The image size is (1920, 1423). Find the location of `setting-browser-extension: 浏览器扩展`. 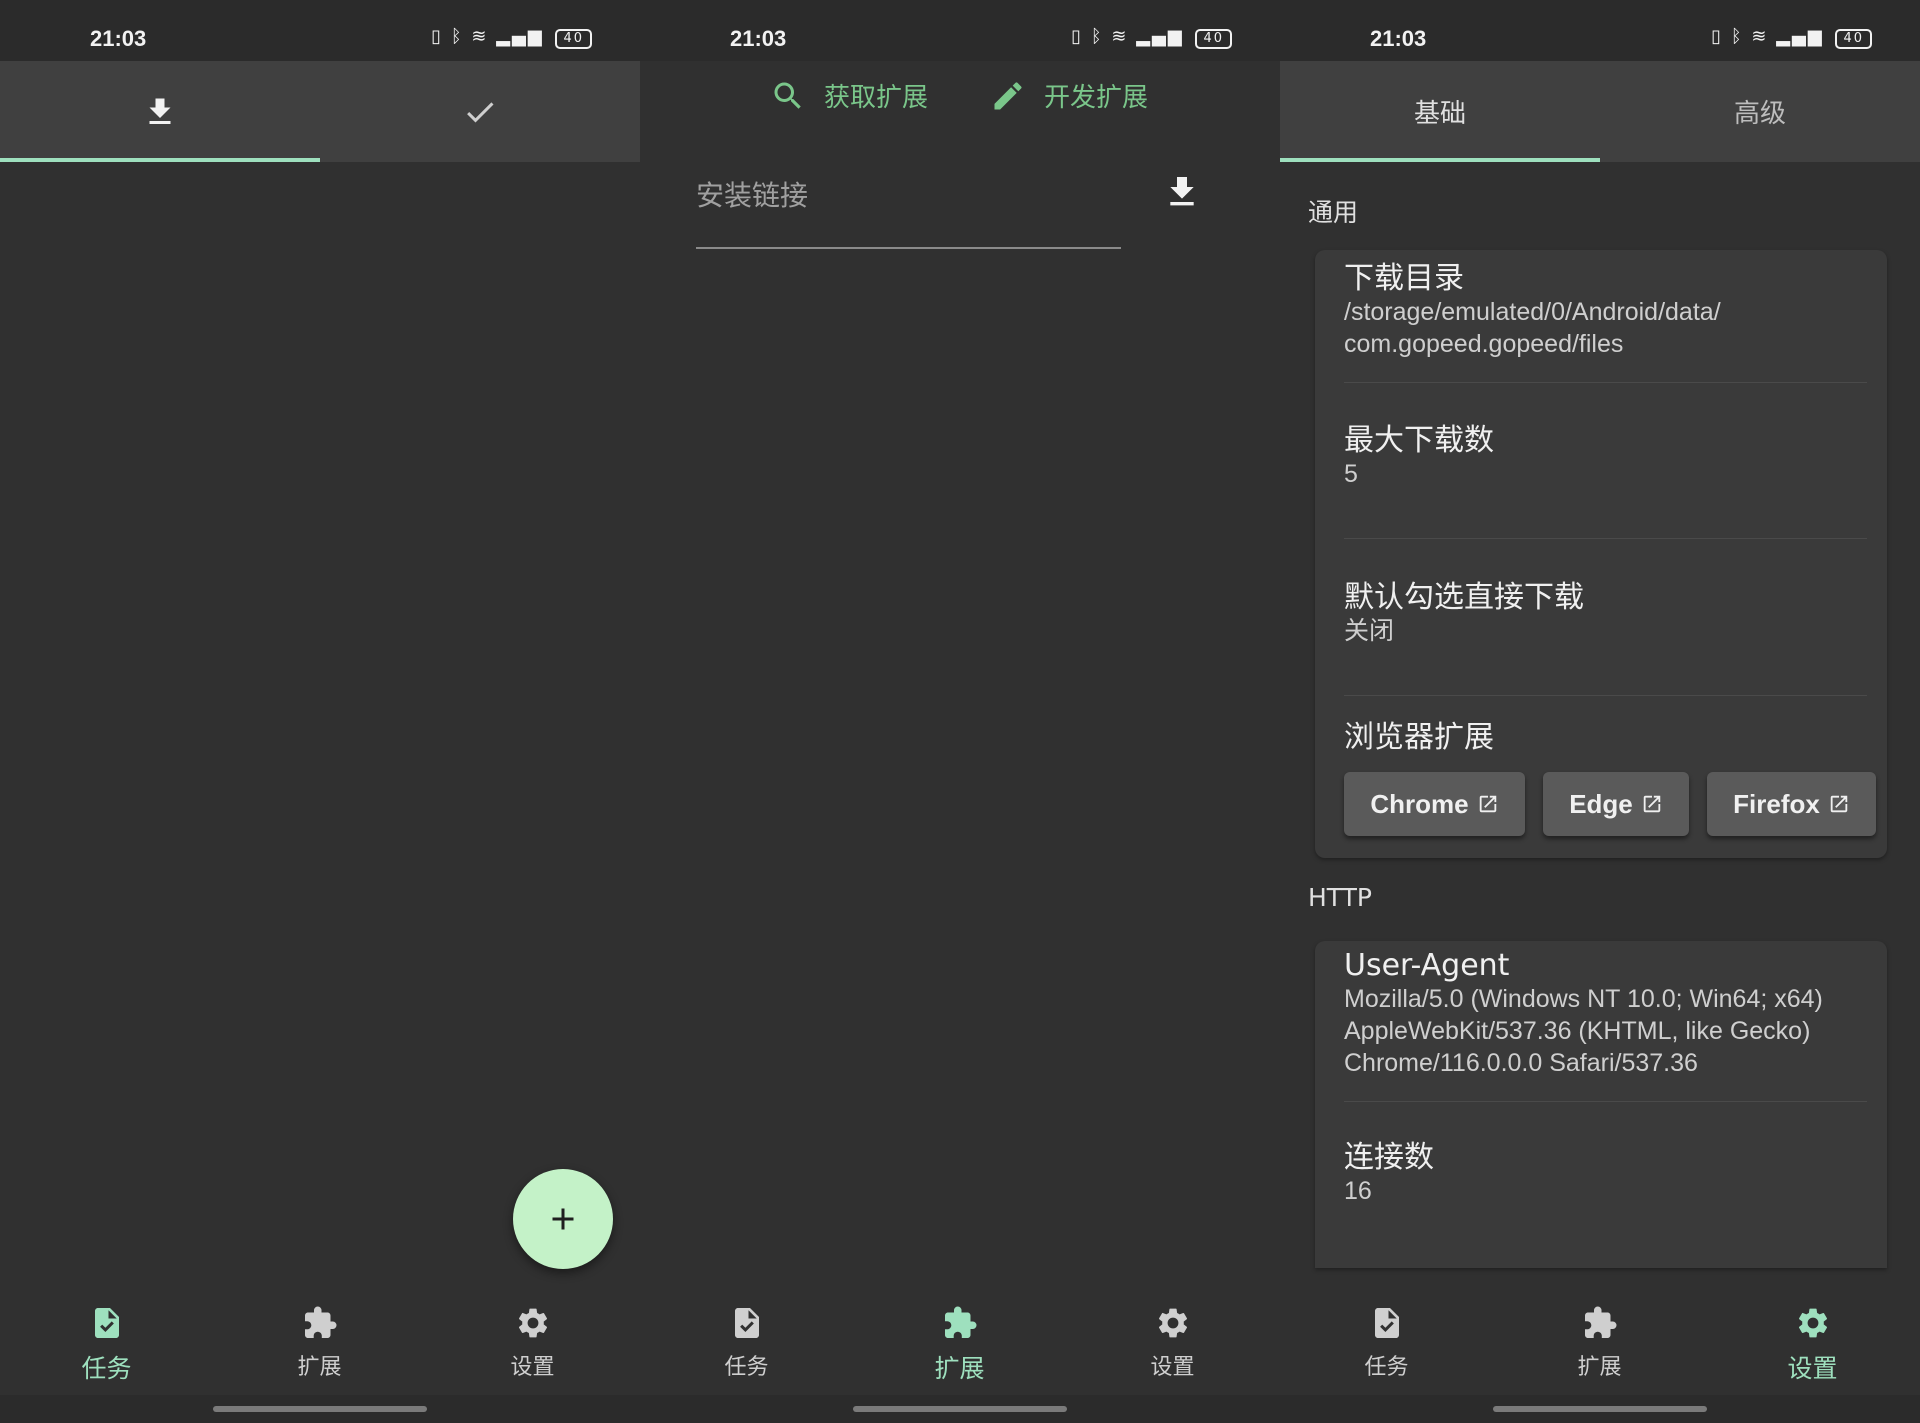

setting-browser-extension: 浏览器扩展 is located at coordinates (1605, 738).